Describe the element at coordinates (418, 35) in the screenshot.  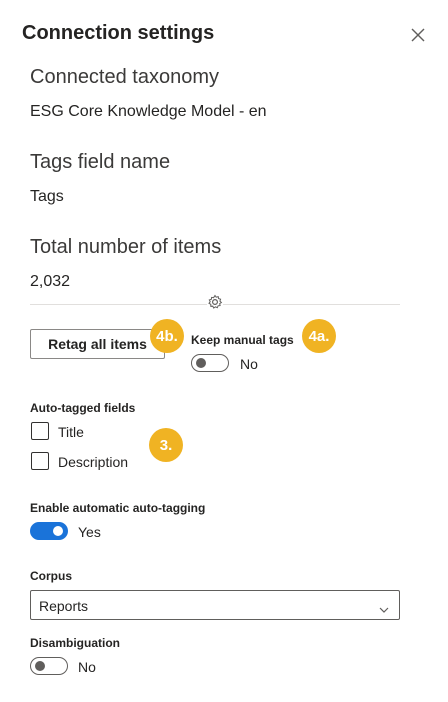
I see `close-icon` at that location.